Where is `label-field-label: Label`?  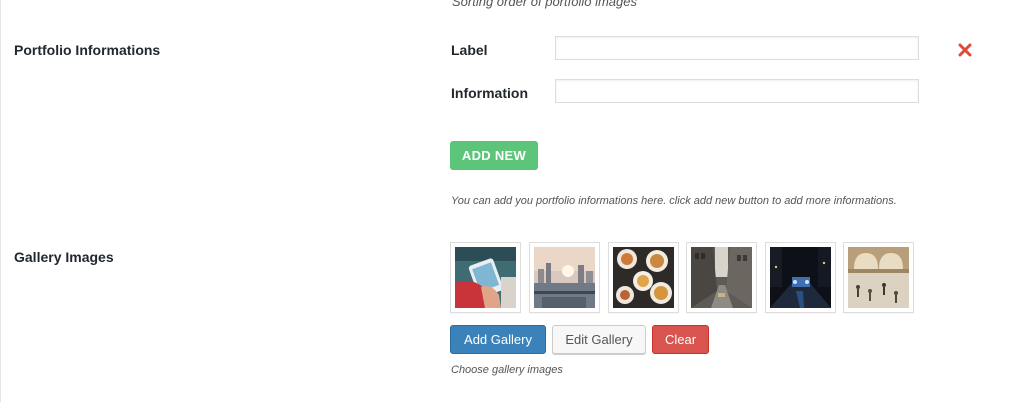 label-field-label: Label is located at coordinates (469, 50).